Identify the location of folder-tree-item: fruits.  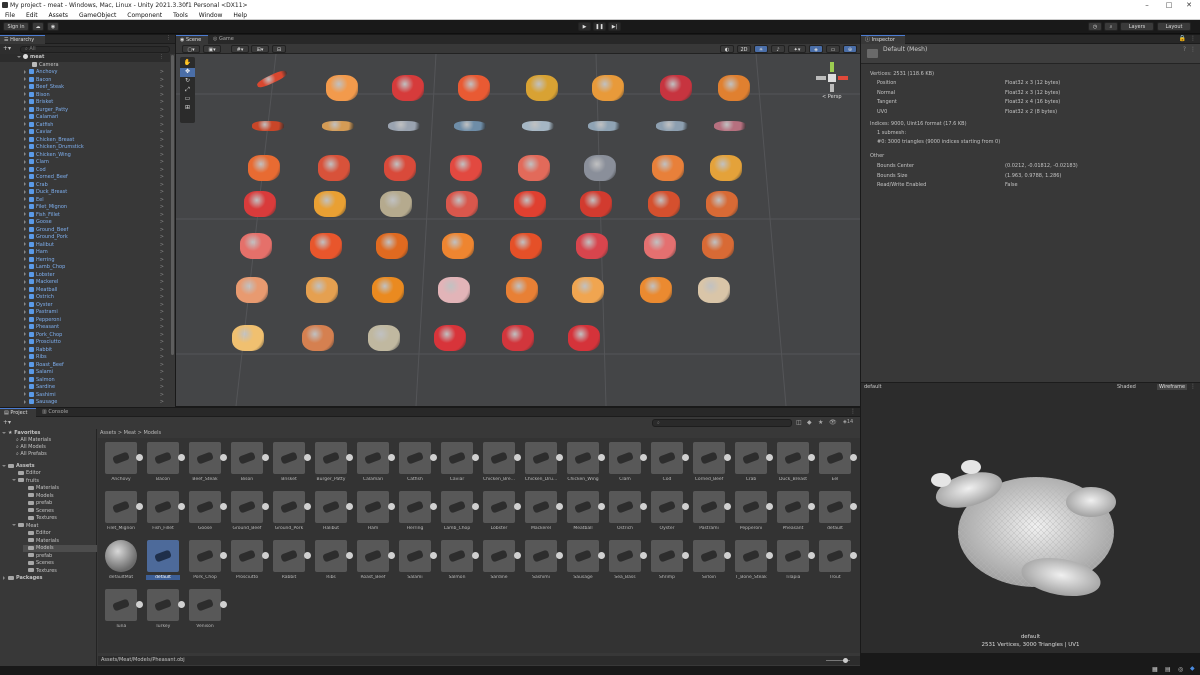
(25, 481).